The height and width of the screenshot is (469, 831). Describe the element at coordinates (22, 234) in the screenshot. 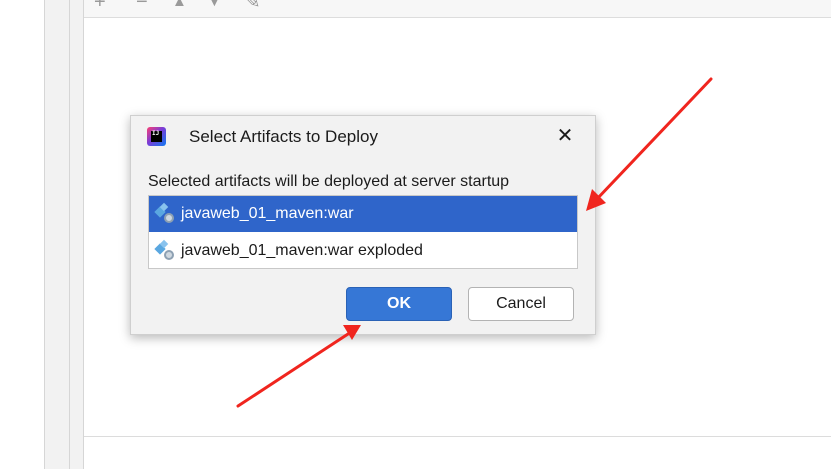

I see `left-gutter` at that location.